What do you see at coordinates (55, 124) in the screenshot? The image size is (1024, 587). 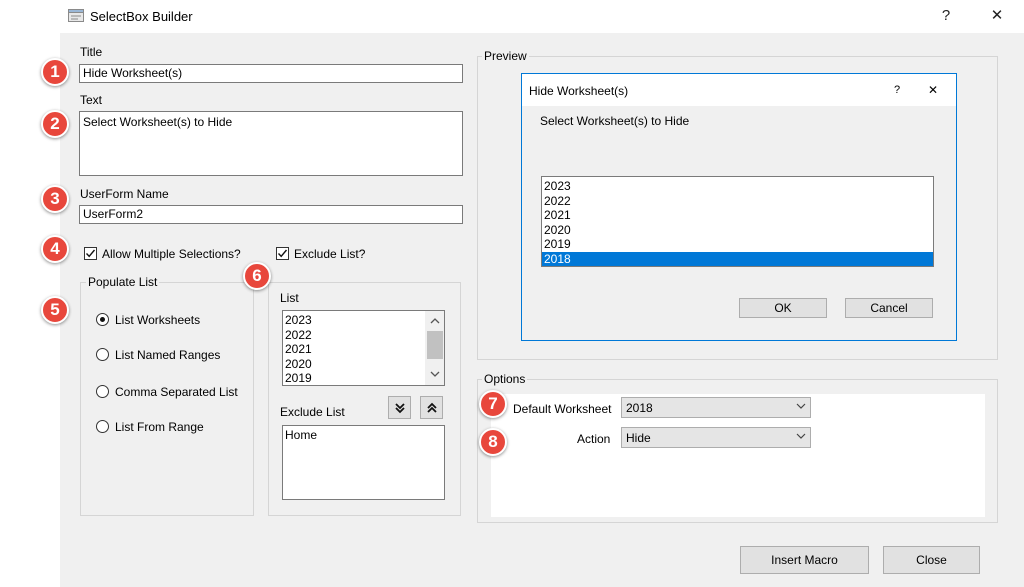 I see `callout-badge-2: 2` at bounding box center [55, 124].